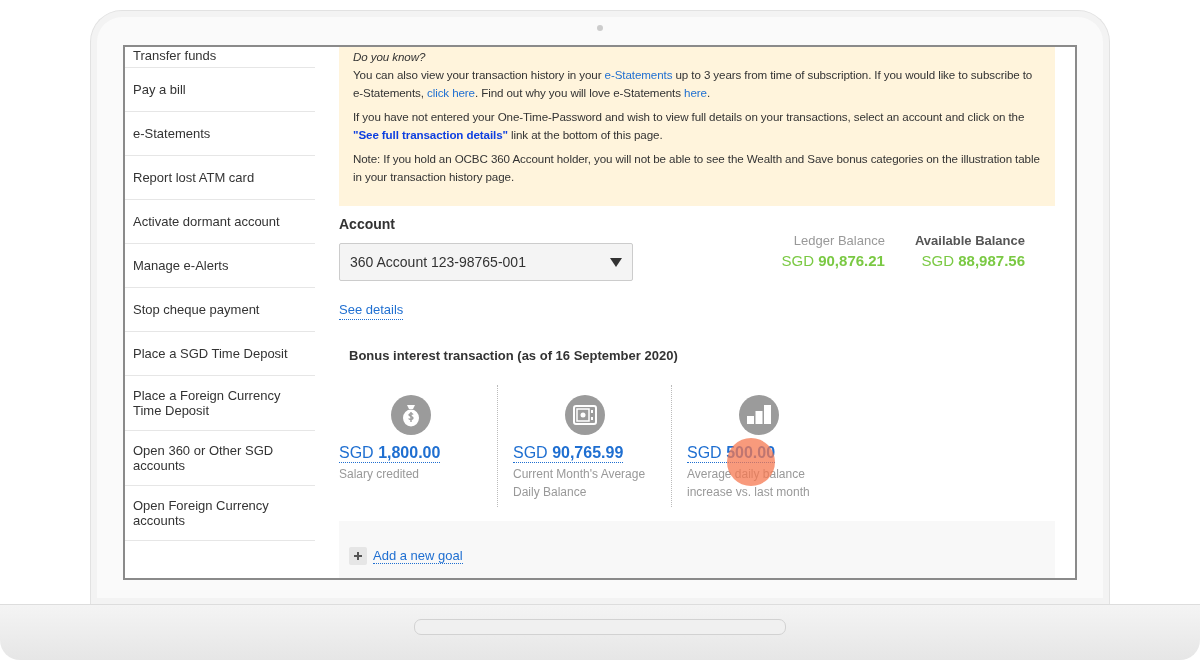  I want to click on bonus-heading: Bonus interest transaction (as of 16 September 2020), so click(514, 355).